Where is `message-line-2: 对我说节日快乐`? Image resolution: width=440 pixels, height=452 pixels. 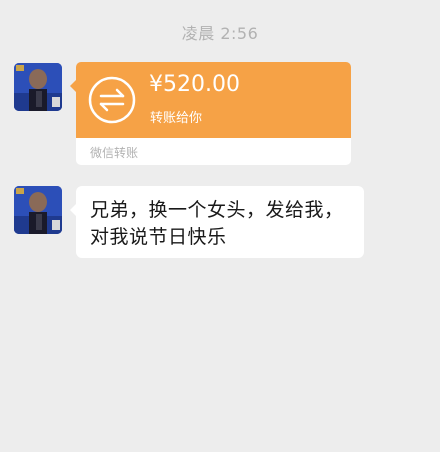 message-line-2: 对我说节日快乐 is located at coordinates (158, 237).